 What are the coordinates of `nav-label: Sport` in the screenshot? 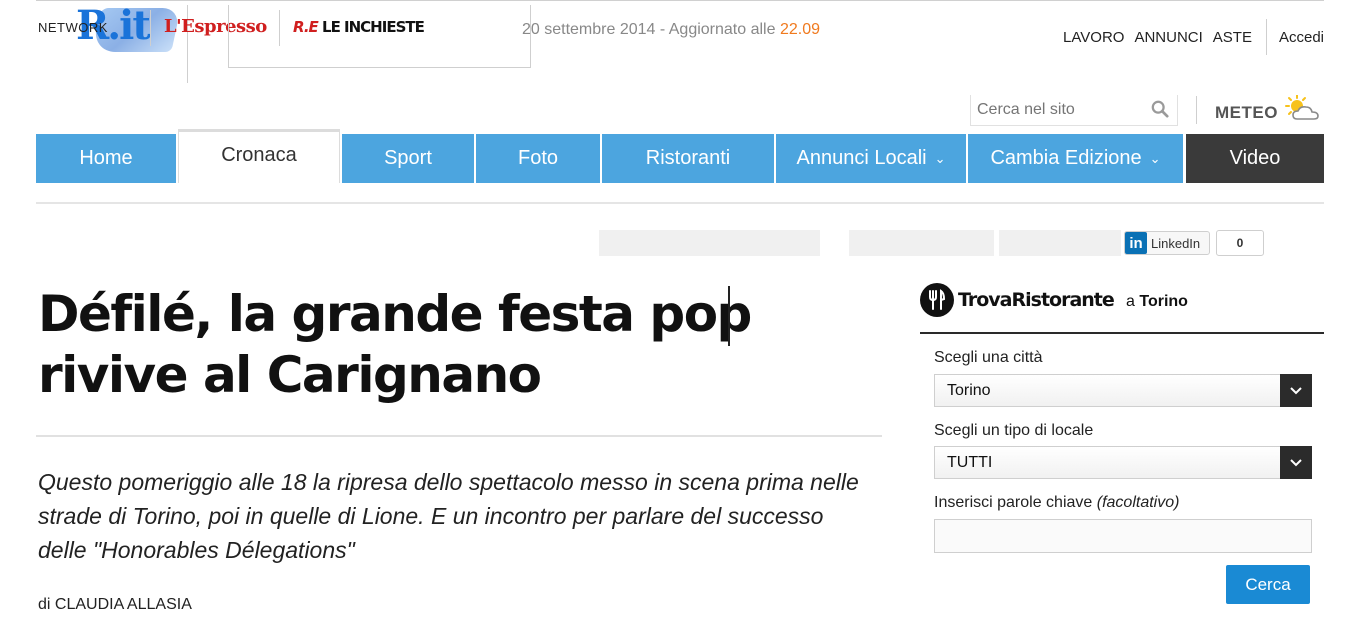 It's located at (408, 158).